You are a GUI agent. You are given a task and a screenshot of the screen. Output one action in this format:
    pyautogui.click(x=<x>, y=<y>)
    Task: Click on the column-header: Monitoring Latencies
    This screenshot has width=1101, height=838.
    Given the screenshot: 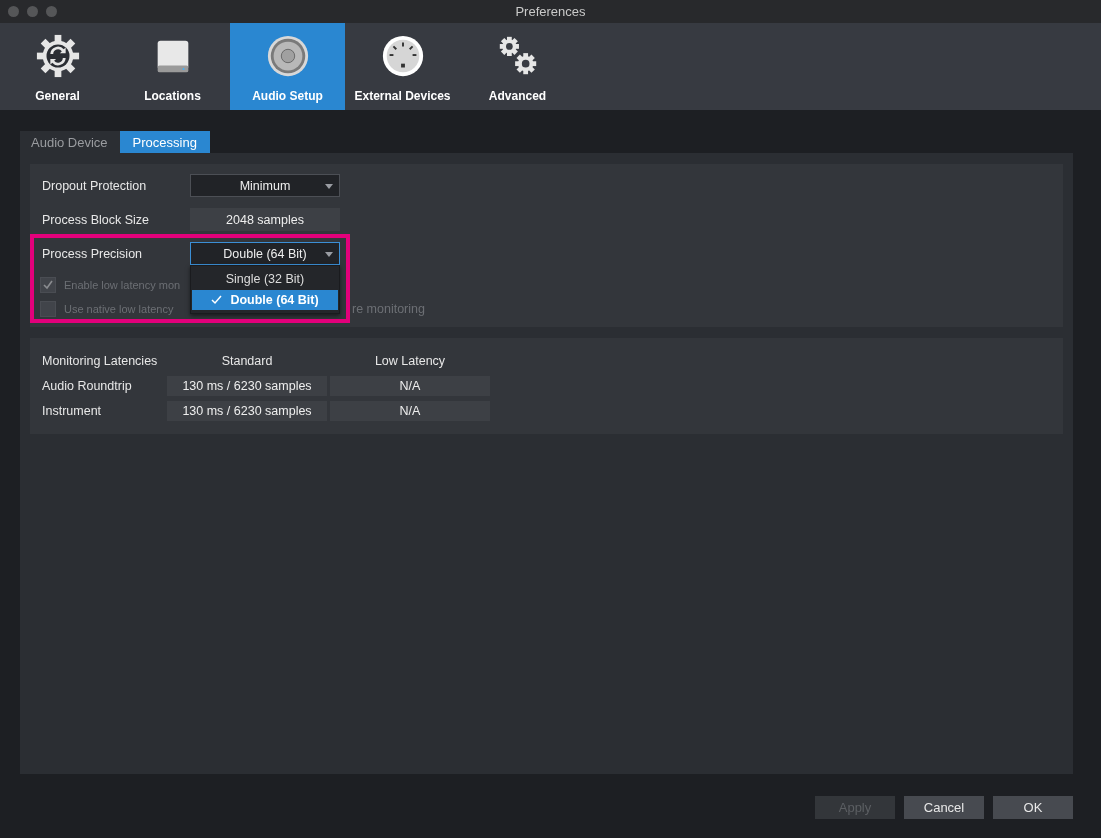 What is the action you would take?
    pyautogui.click(x=100, y=361)
    